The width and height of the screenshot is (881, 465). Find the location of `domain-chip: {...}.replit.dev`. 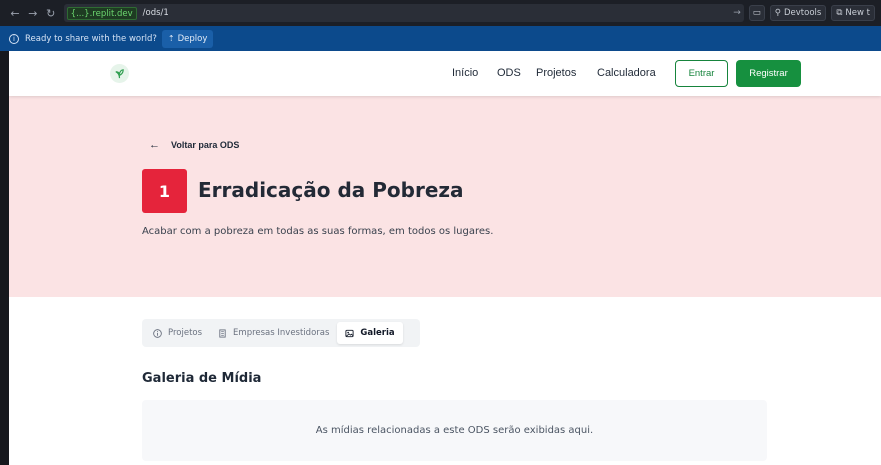

domain-chip: {...}.replit.dev is located at coordinates (101, 13).